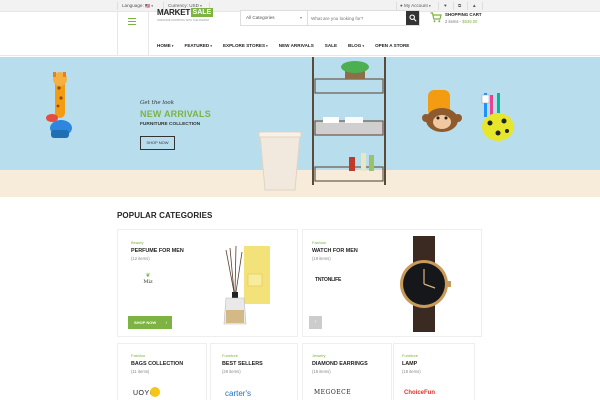 The width and height of the screenshot is (600, 400). Describe the element at coordinates (319, 355) in the screenshot. I see `category-tag: Jewelry` at that location.